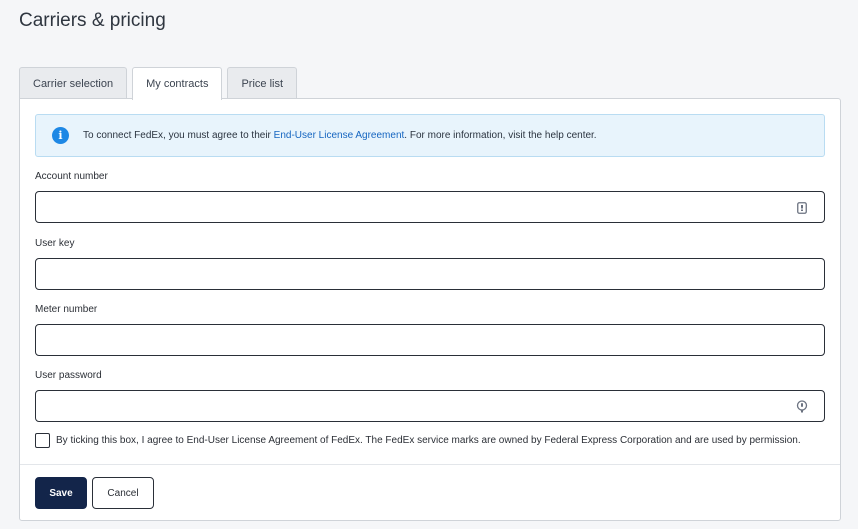  I want to click on cancel-button: Cancel, so click(123, 493).